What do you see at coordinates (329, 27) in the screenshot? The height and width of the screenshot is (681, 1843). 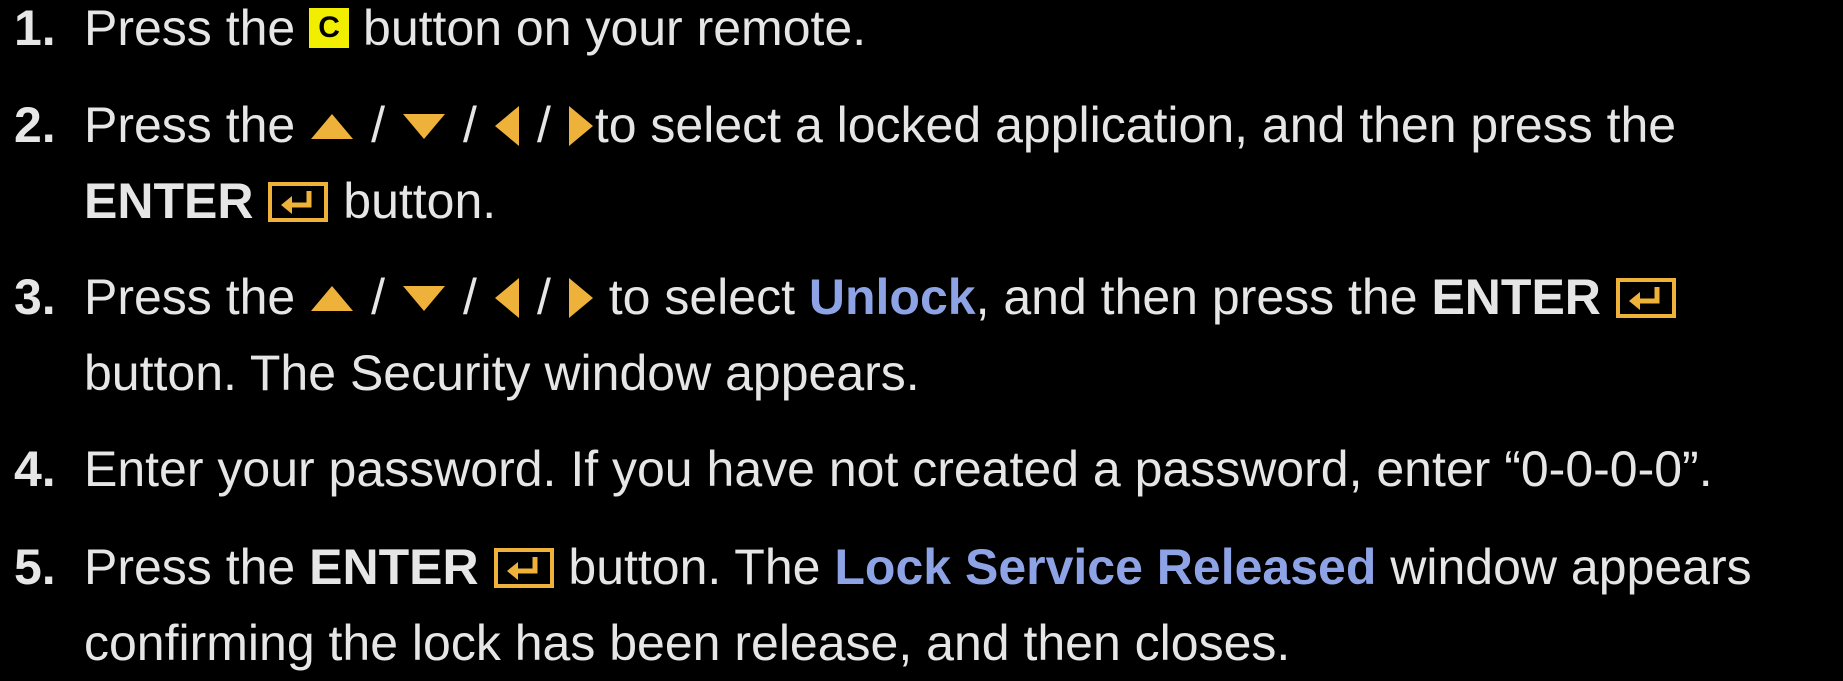 I see `c-button-icon: C` at bounding box center [329, 27].